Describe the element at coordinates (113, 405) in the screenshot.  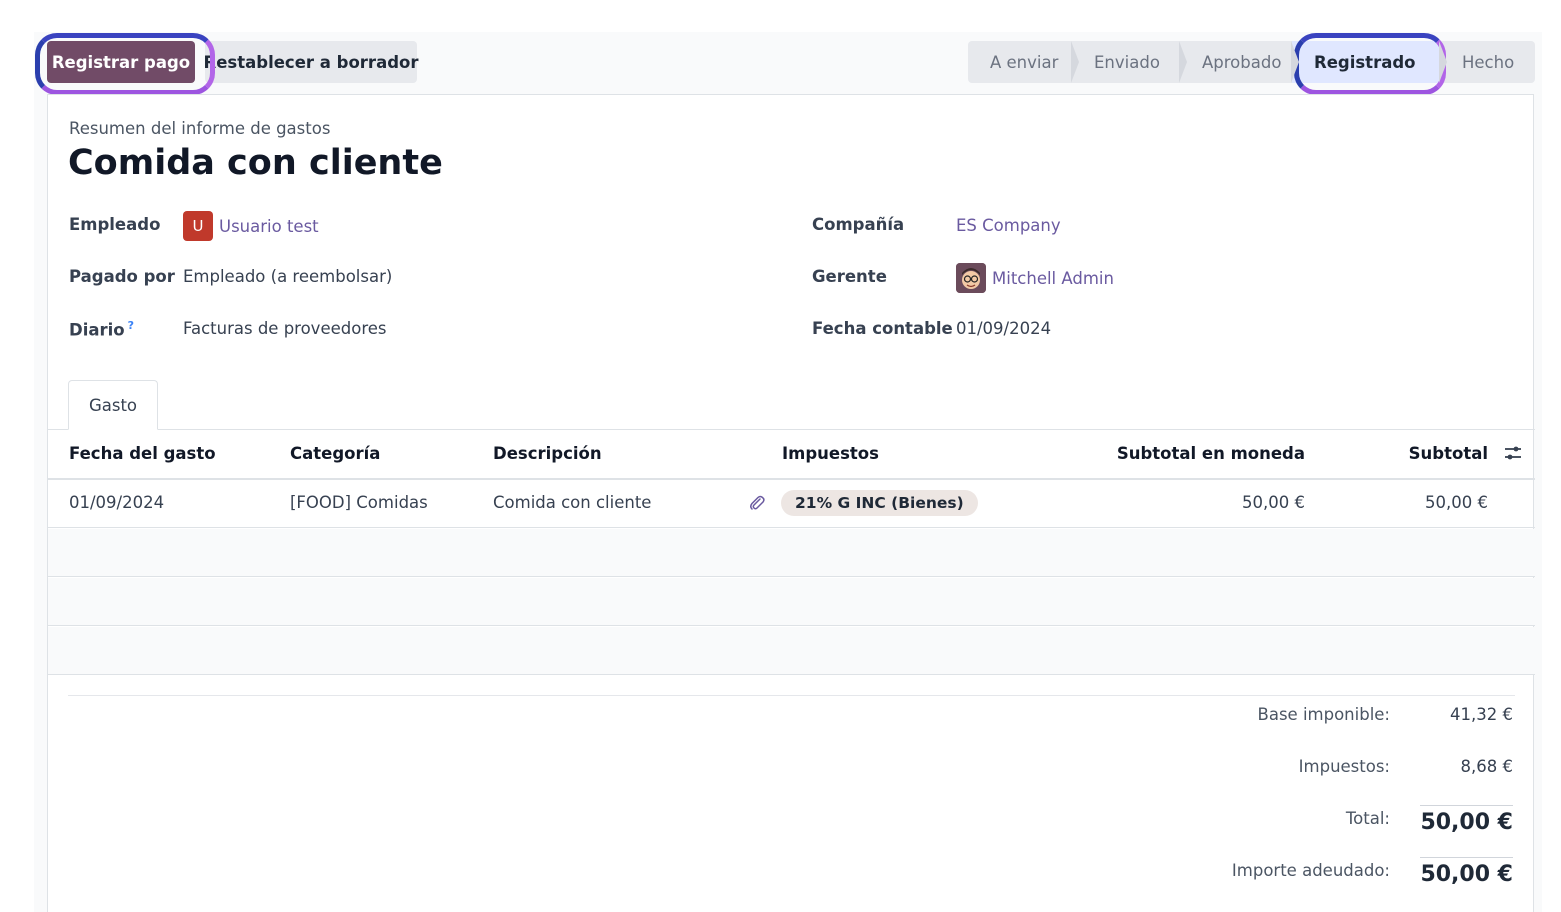
I see `tab-expense: Gasto` at that location.